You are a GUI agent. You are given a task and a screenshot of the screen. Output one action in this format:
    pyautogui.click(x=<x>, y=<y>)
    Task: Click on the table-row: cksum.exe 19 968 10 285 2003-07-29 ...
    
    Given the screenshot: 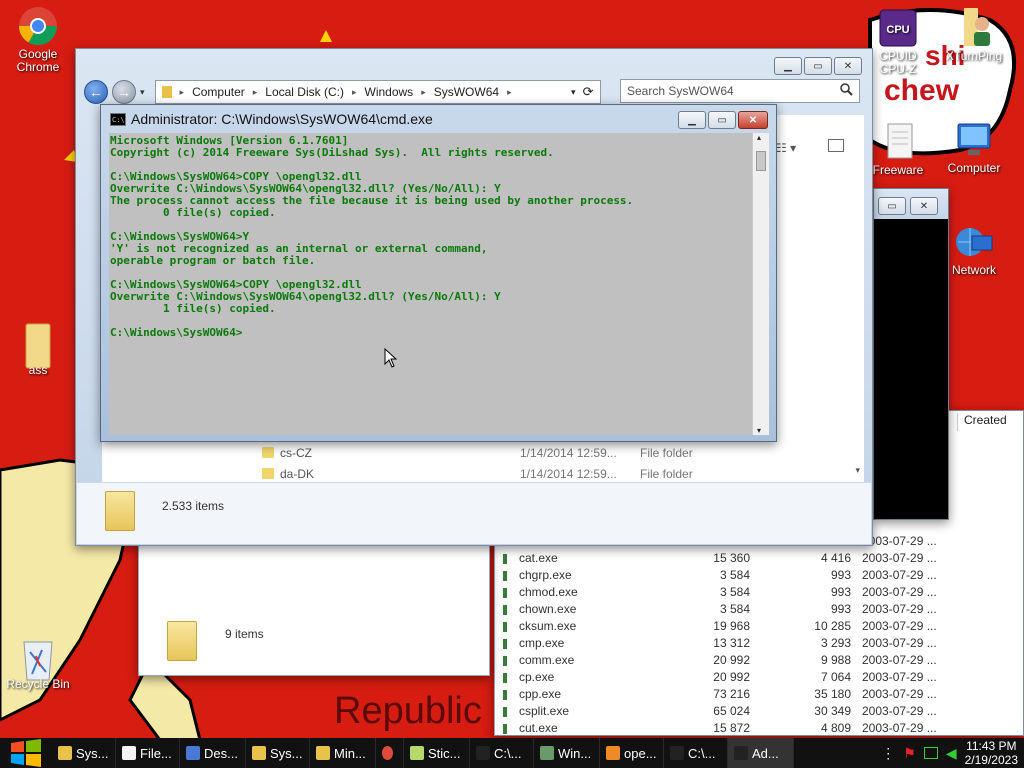 What is the action you would take?
    pyautogui.click(x=759, y=627)
    